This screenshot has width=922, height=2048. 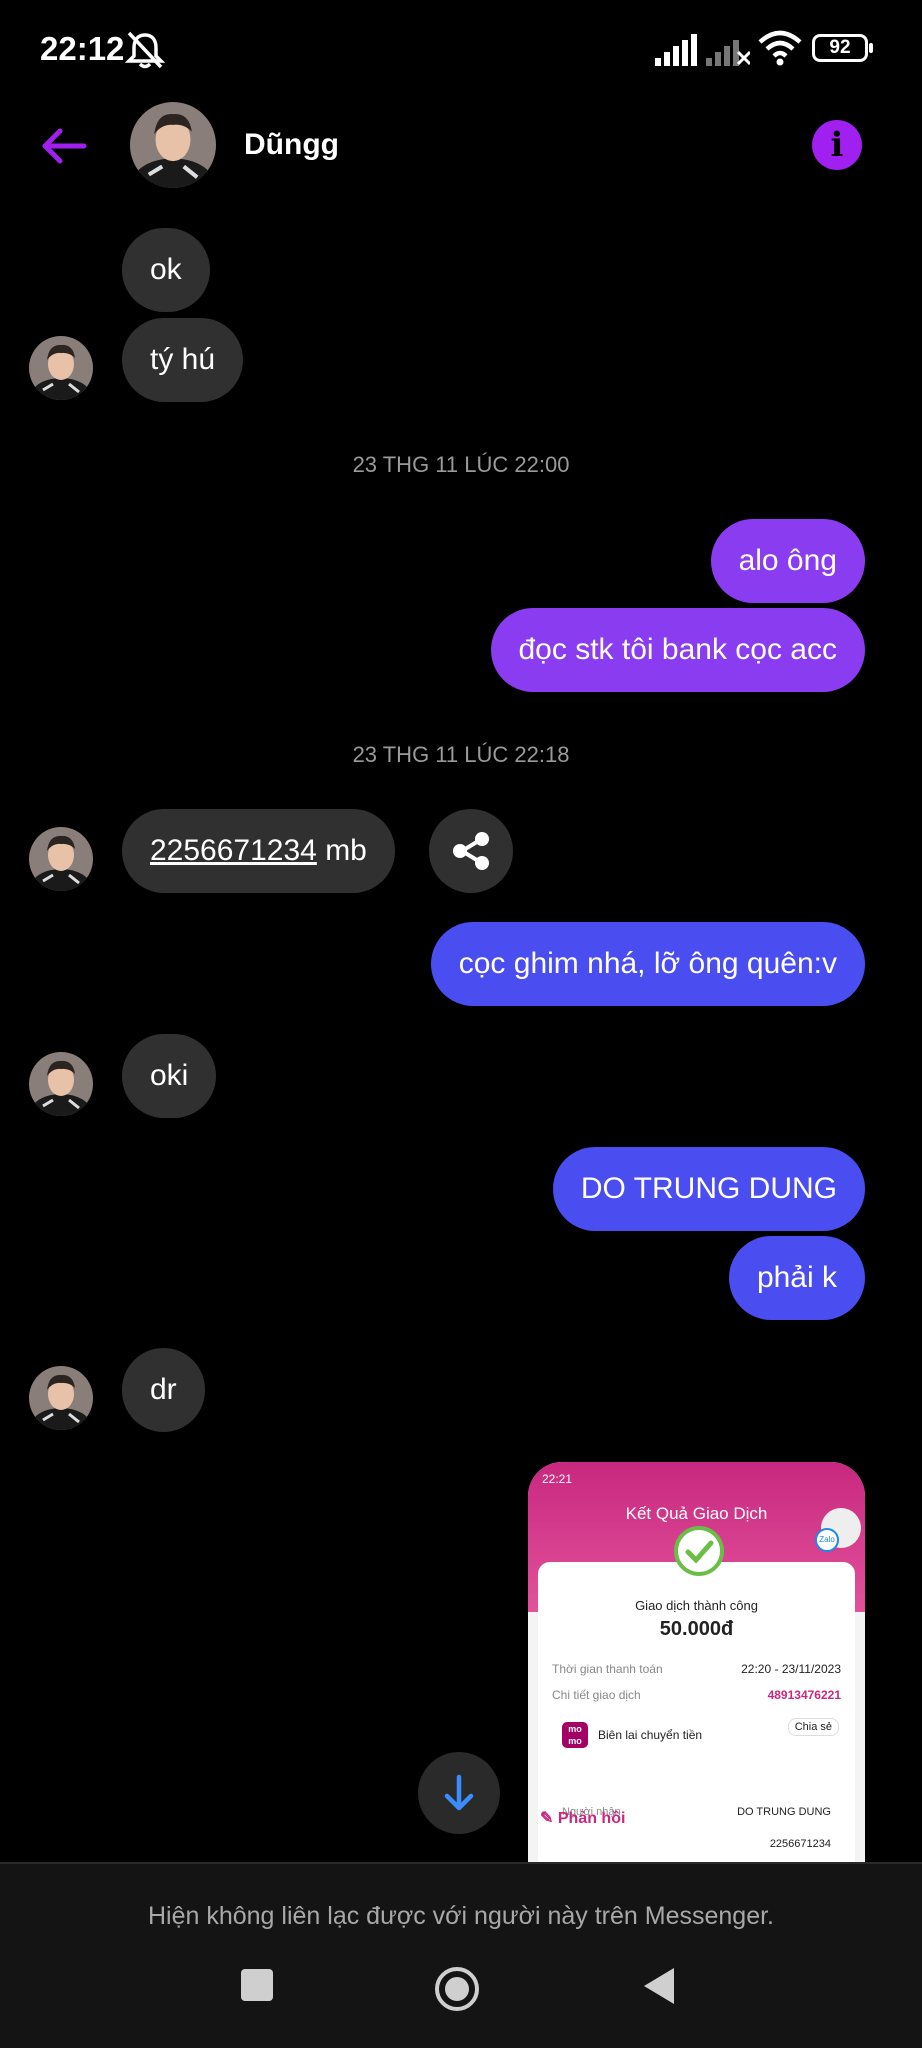 What do you see at coordinates (341, 850) in the screenshot?
I see `message-text: mb` at bounding box center [341, 850].